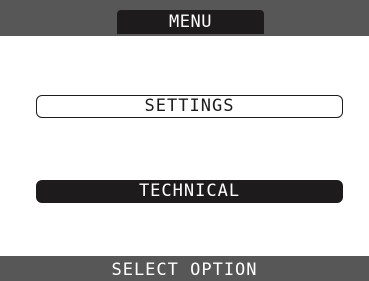 This screenshot has width=369, height=281. I want to click on status-hint: SELECT OPTION, so click(184, 268).